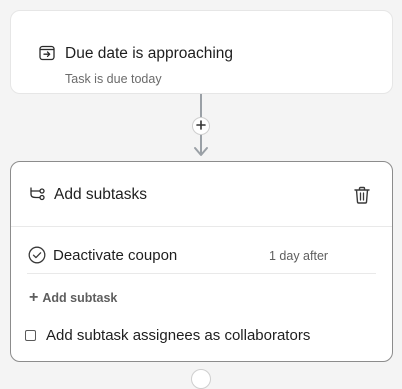  What do you see at coordinates (37, 195) in the screenshot?
I see `subtasks-branch-icon` at bounding box center [37, 195].